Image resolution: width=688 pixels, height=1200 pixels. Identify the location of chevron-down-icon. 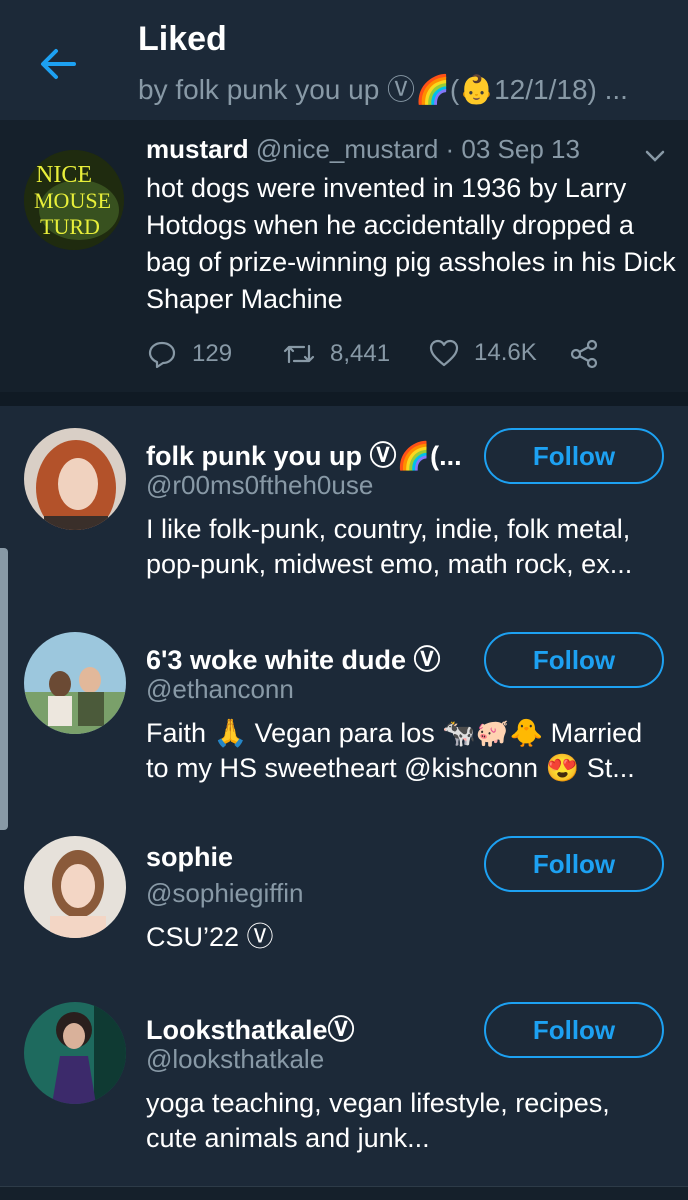
(655, 156).